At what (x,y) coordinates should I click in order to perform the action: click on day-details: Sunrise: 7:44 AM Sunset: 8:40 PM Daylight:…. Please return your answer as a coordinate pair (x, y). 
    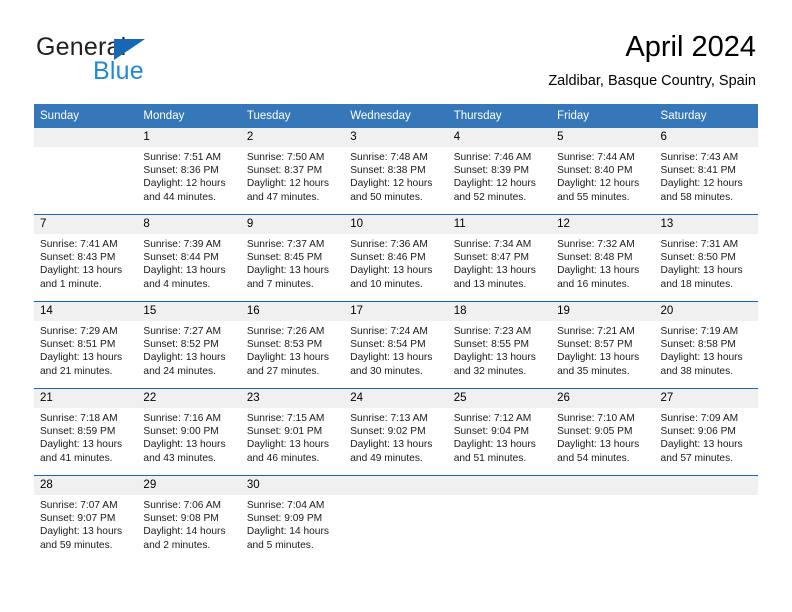
    Looking at the image, I should click on (602, 175).